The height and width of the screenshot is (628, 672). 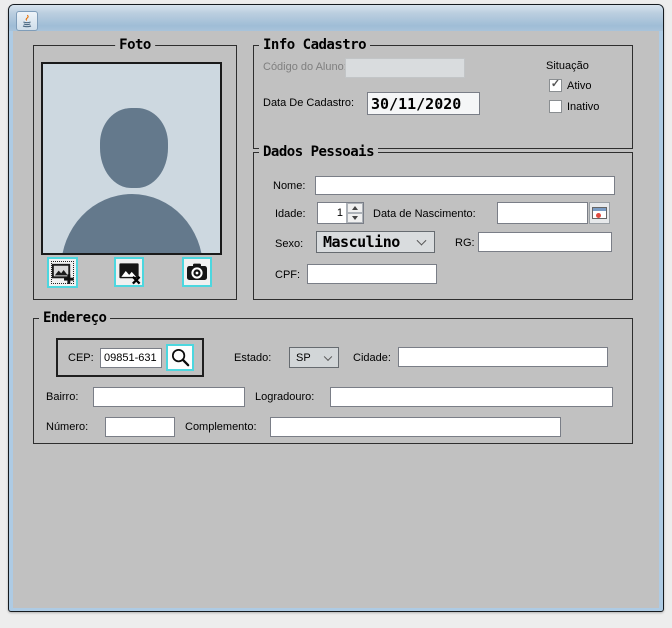 I want to click on rg-field, so click(x=545, y=242).